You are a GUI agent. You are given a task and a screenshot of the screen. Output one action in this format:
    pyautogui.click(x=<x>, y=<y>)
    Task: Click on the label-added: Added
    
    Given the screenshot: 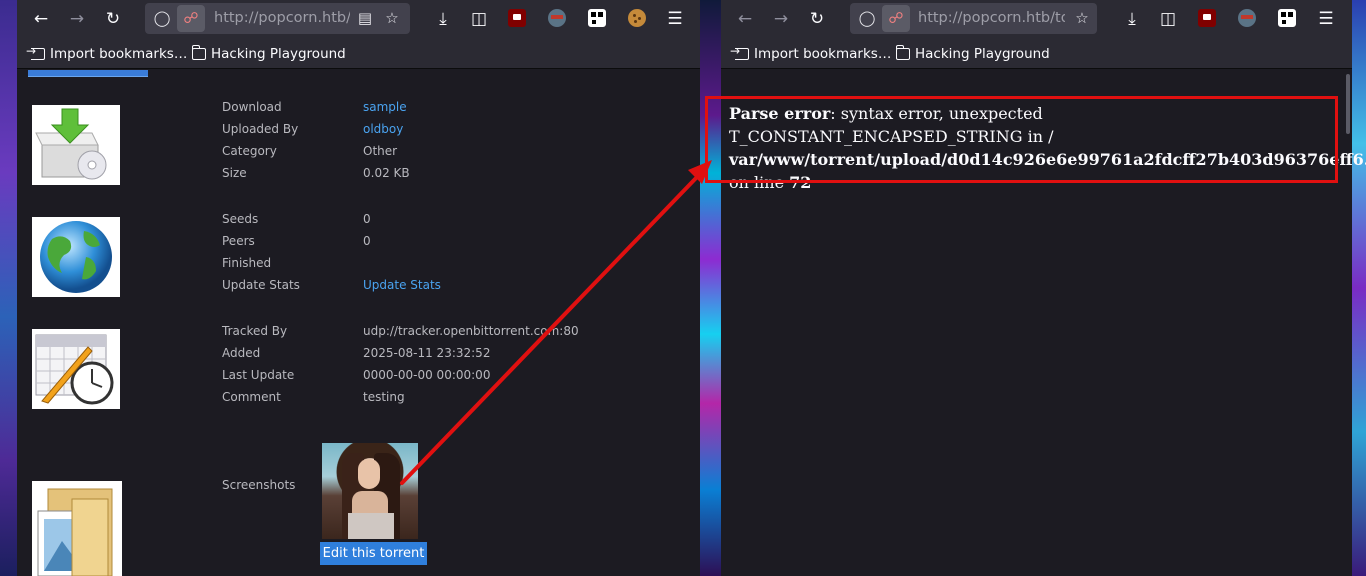 What is the action you would take?
    pyautogui.click(x=241, y=353)
    